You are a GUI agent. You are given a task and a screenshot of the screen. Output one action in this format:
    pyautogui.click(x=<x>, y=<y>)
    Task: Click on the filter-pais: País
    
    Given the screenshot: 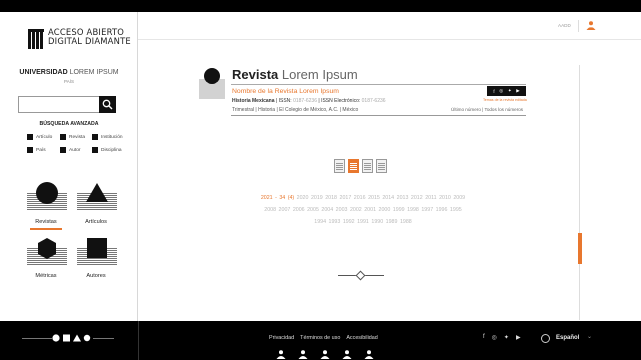 What is the action you would take?
    pyautogui.click(x=43, y=150)
    